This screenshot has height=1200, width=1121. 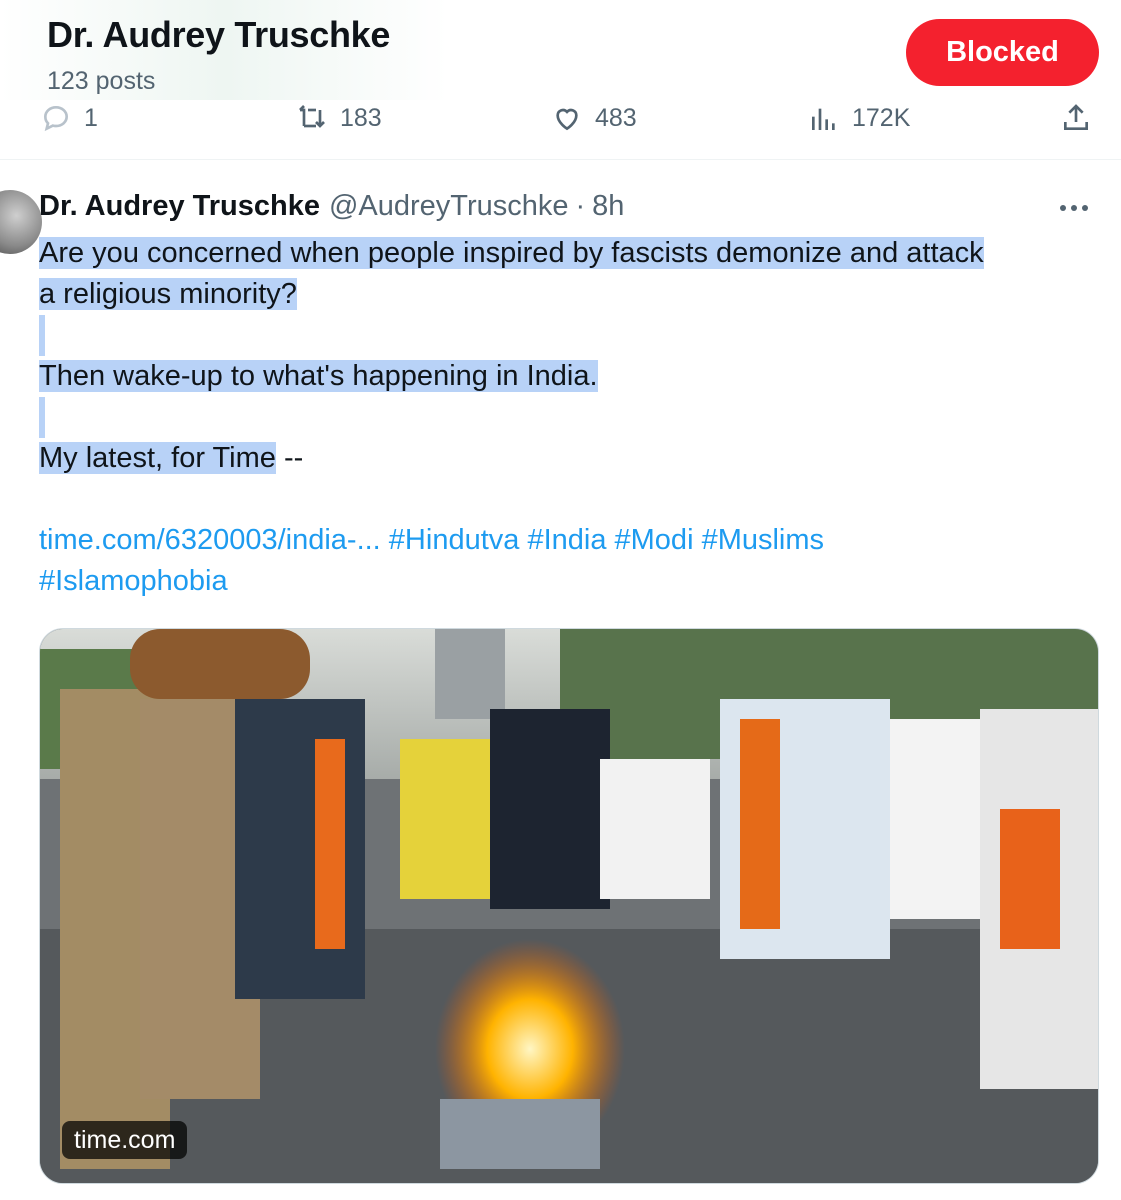 I want to click on views-icon, so click(x=823, y=119).